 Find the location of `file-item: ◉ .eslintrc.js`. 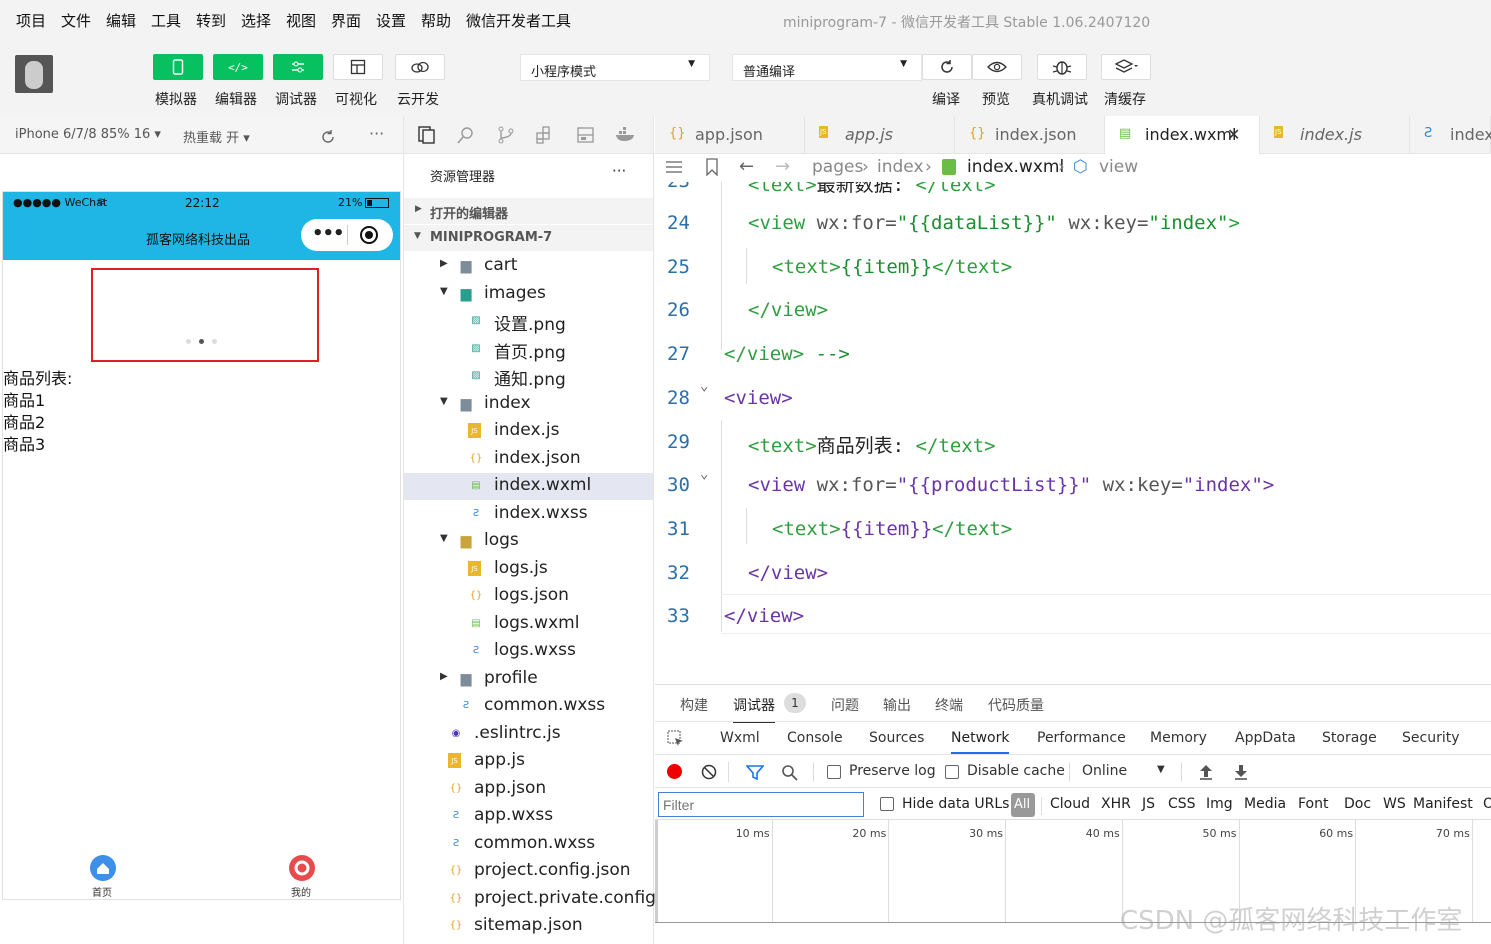

file-item: ◉ .eslintrc.js is located at coordinates (528, 734).